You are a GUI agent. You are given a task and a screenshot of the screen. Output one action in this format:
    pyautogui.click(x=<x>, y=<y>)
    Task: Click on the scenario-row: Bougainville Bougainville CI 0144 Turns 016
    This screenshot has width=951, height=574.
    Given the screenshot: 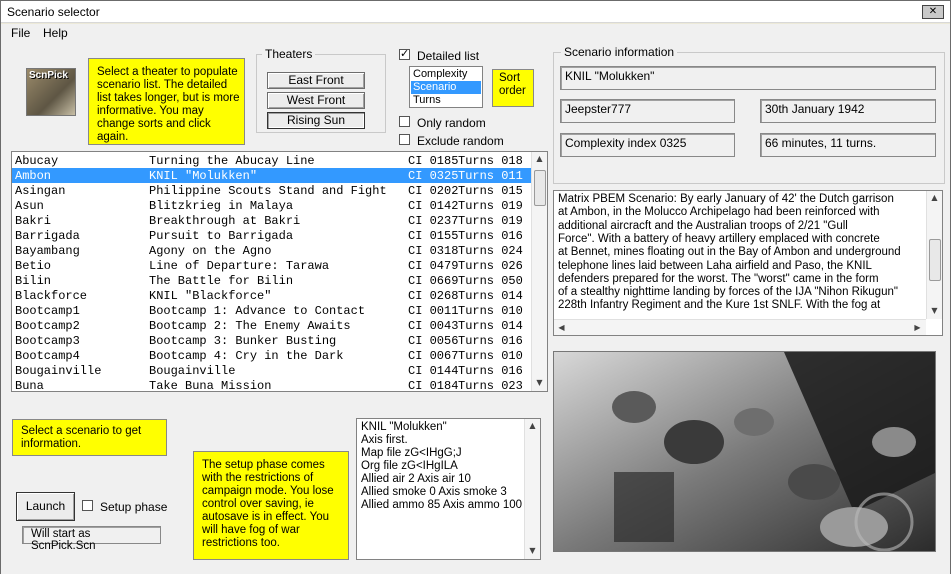 What is the action you would take?
    pyautogui.click(x=272, y=370)
    